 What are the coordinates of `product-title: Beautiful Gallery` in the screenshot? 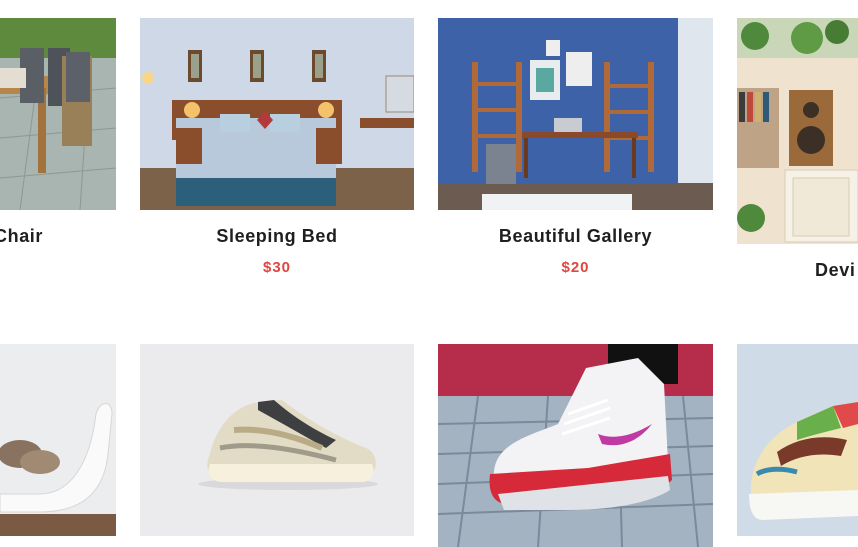 It's located at (575, 236).